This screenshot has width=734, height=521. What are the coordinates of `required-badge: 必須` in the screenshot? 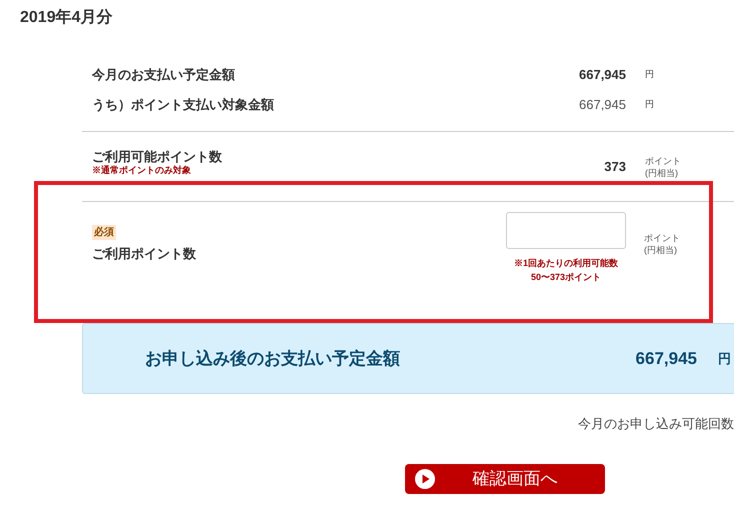 It's located at (104, 232).